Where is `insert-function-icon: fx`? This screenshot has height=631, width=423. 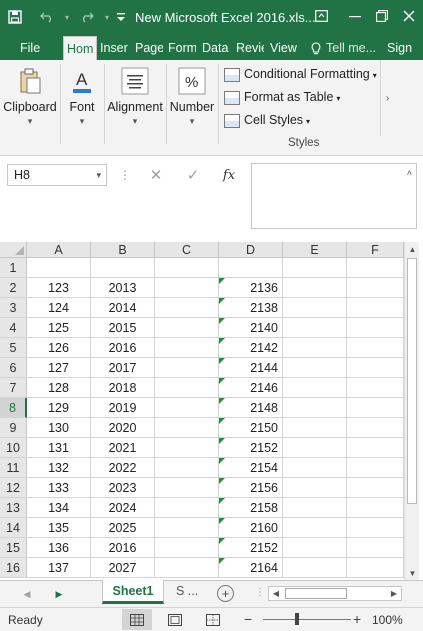 insert-function-icon: fx is located at coordinates (229, 175).